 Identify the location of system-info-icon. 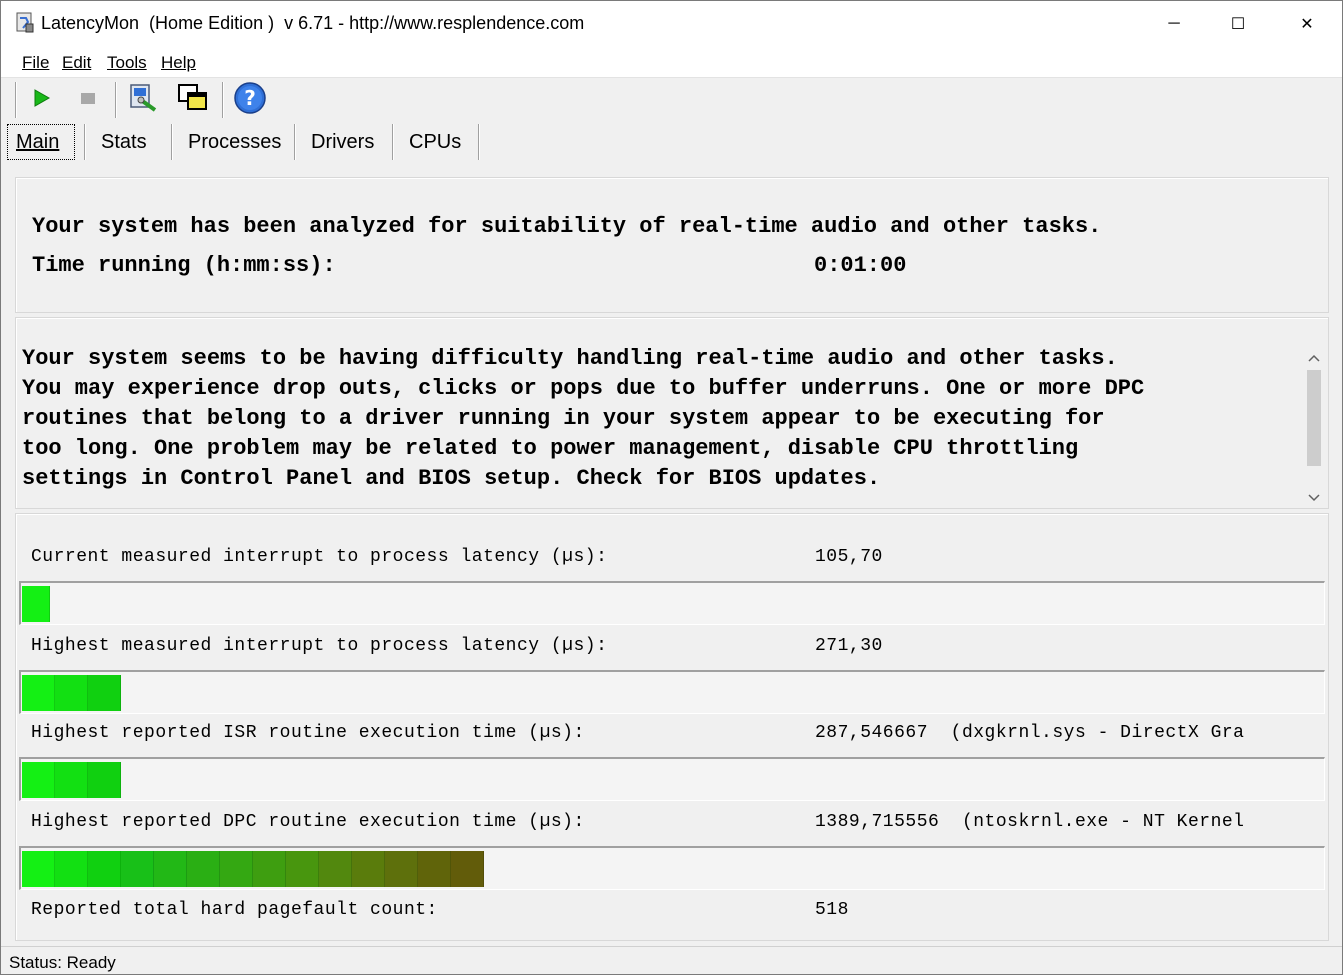
(143, 100).